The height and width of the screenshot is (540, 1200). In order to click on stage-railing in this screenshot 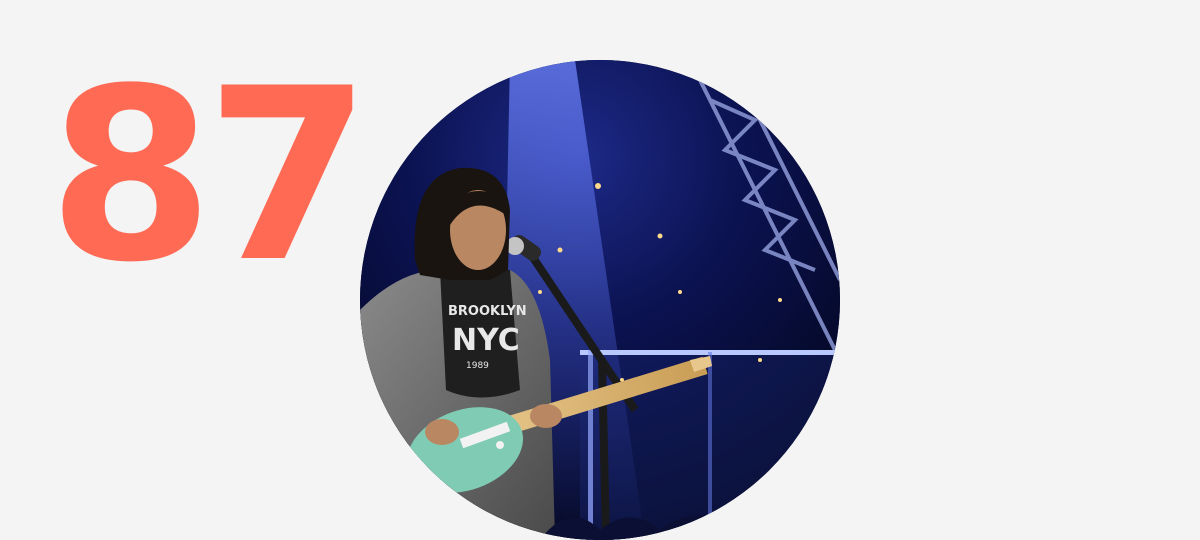, I will do `click(710, 445)`.